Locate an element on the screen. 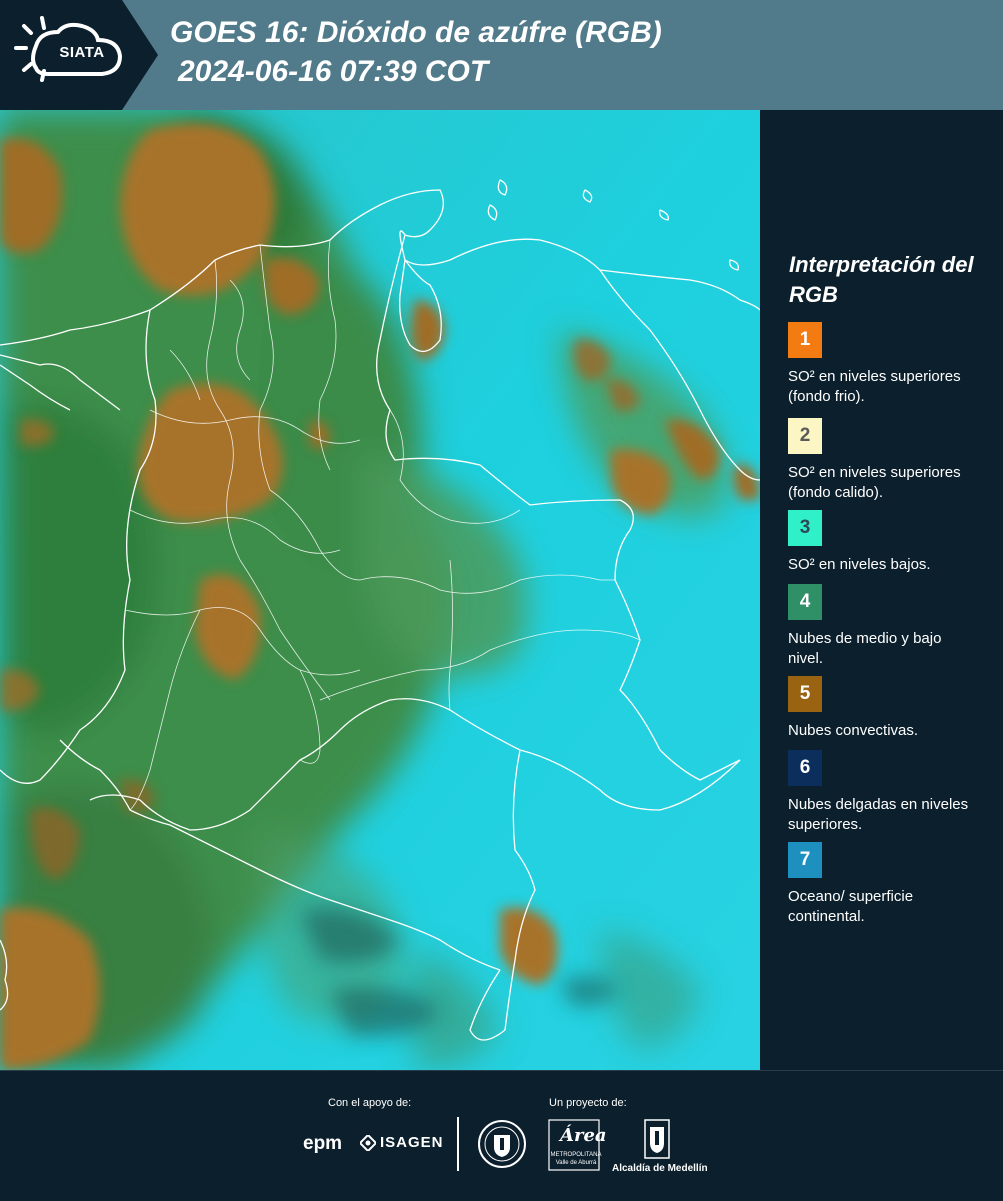 This screenshot has height=1201, width=1003. legend-item-5: 5 Nubes convectivas. is located at coordinates (883, 708).